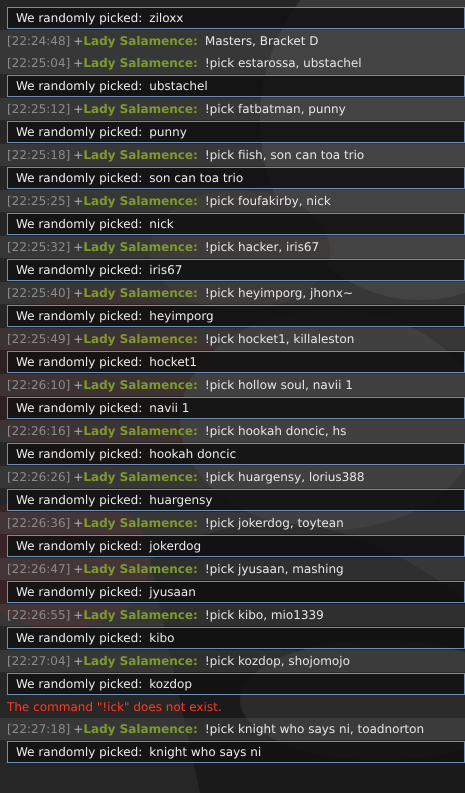 The height and width of the screenshot is (793, 465). Describe the element at coordinates (284, 155) in the screenshot. I see `message-text: !pick fiish, son can toa trio` at that location.